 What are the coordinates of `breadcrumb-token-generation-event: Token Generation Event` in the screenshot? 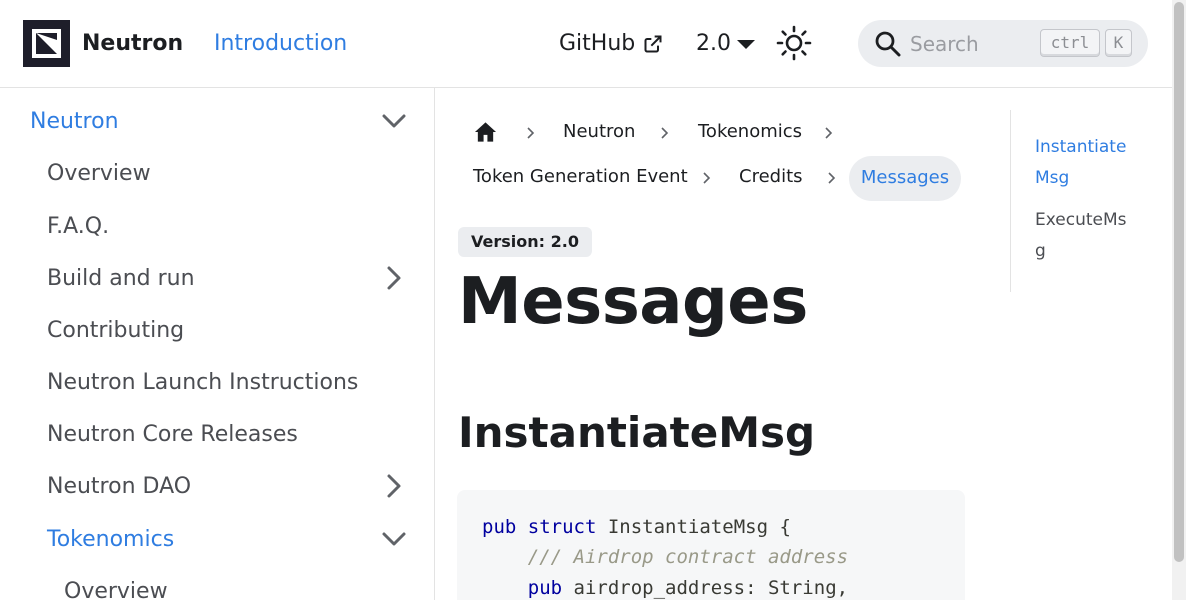 It's located at (580, 177).